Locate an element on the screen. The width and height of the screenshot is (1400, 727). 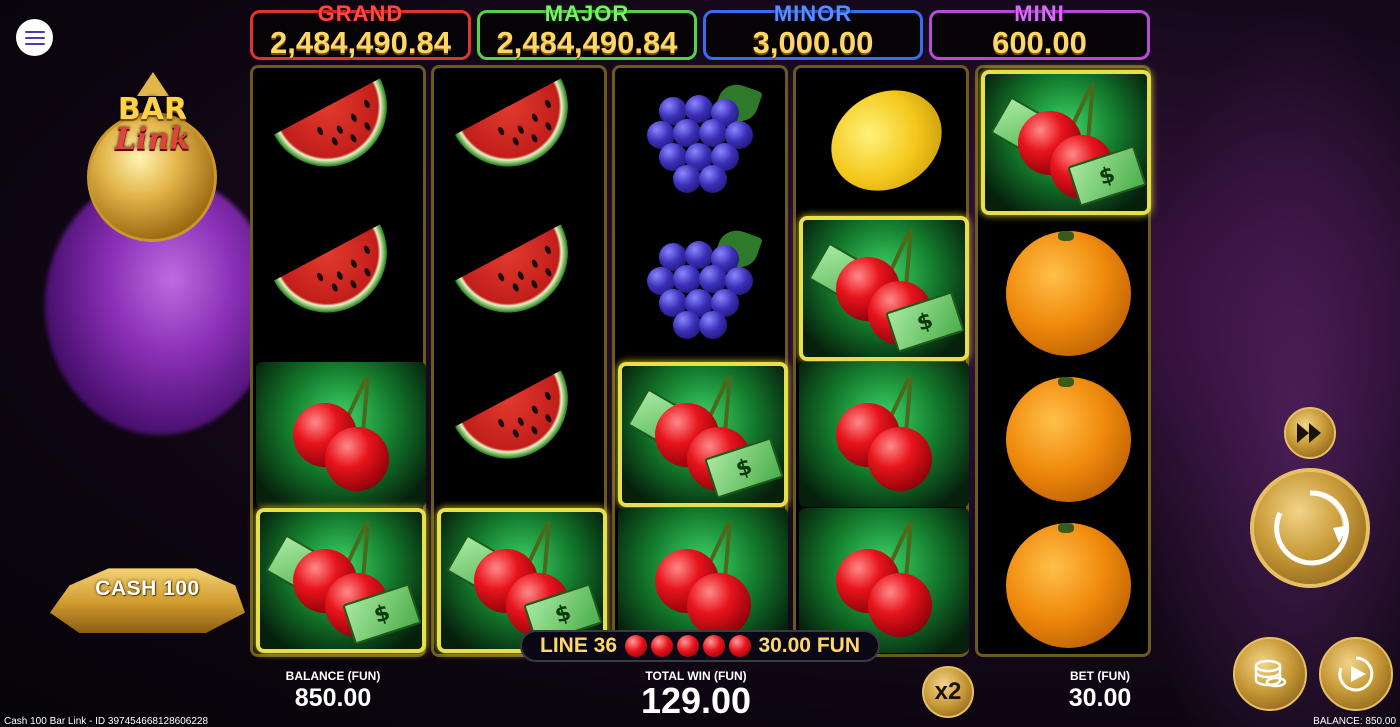
grapes-symbol is located at coordinates (703, 140).